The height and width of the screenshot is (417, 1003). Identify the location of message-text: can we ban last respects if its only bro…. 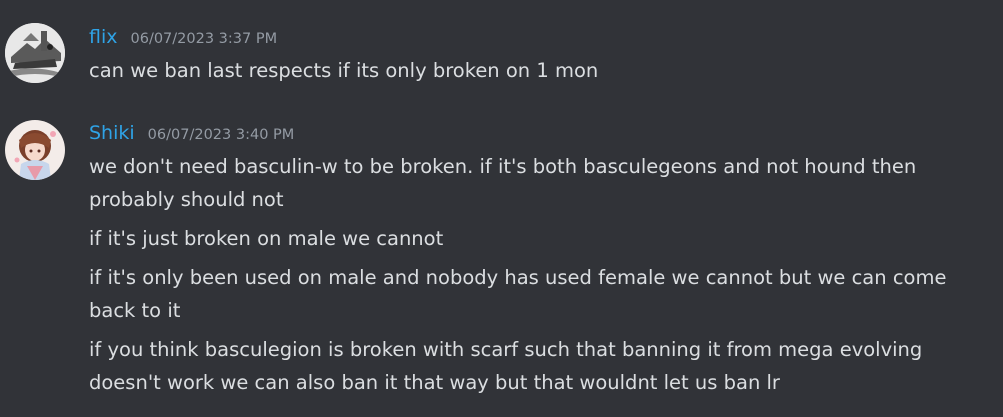
(344, 70).